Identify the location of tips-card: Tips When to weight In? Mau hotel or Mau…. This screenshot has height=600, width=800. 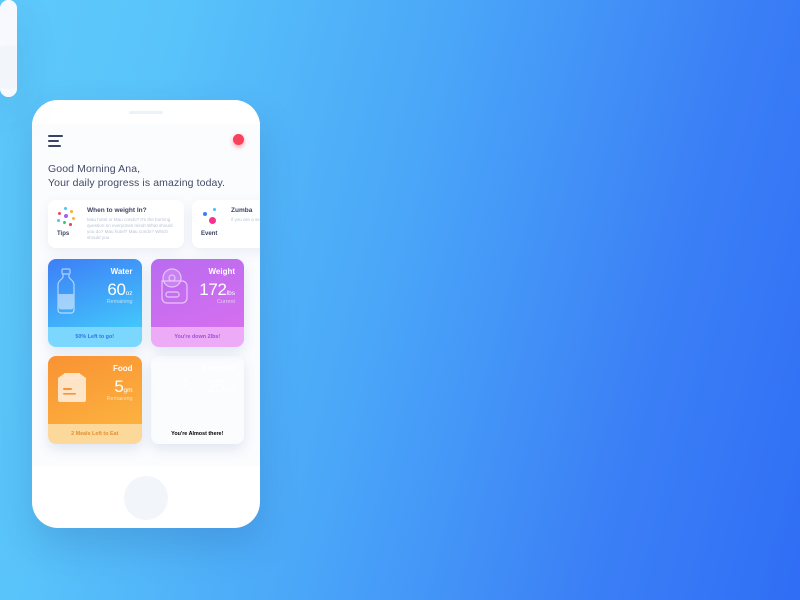
(116, 224).